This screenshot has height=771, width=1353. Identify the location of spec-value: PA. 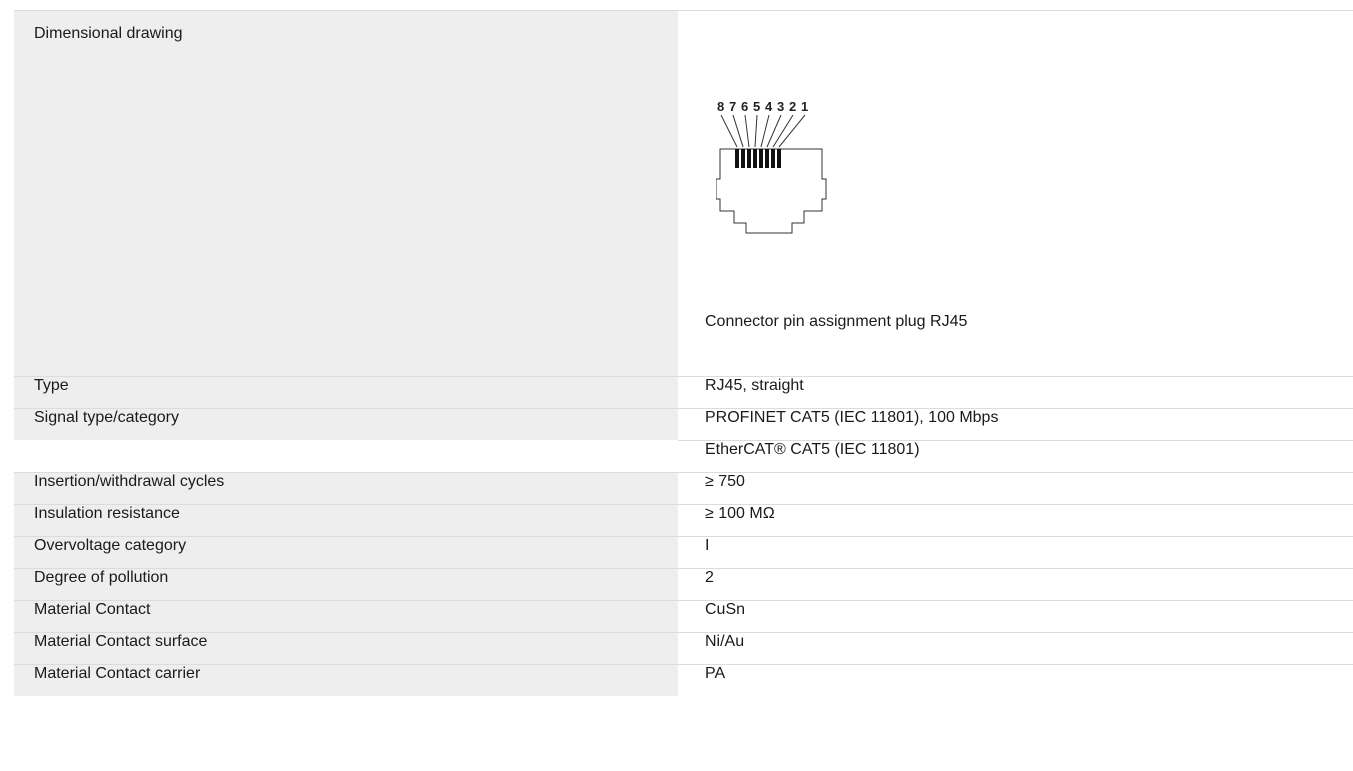
(715, 673).